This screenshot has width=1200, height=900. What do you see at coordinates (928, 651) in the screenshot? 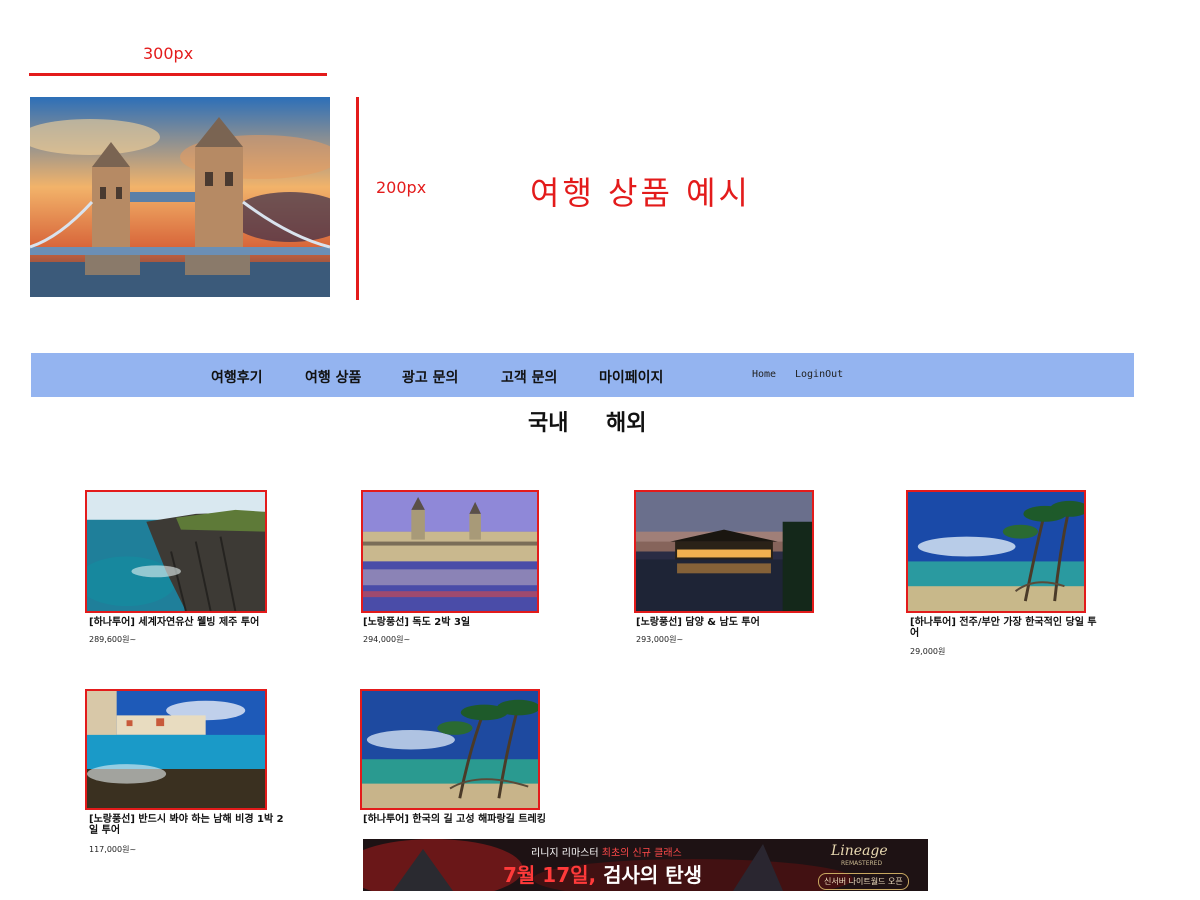
I see `product-price: 29,000원` at bounding box center [928, 651].